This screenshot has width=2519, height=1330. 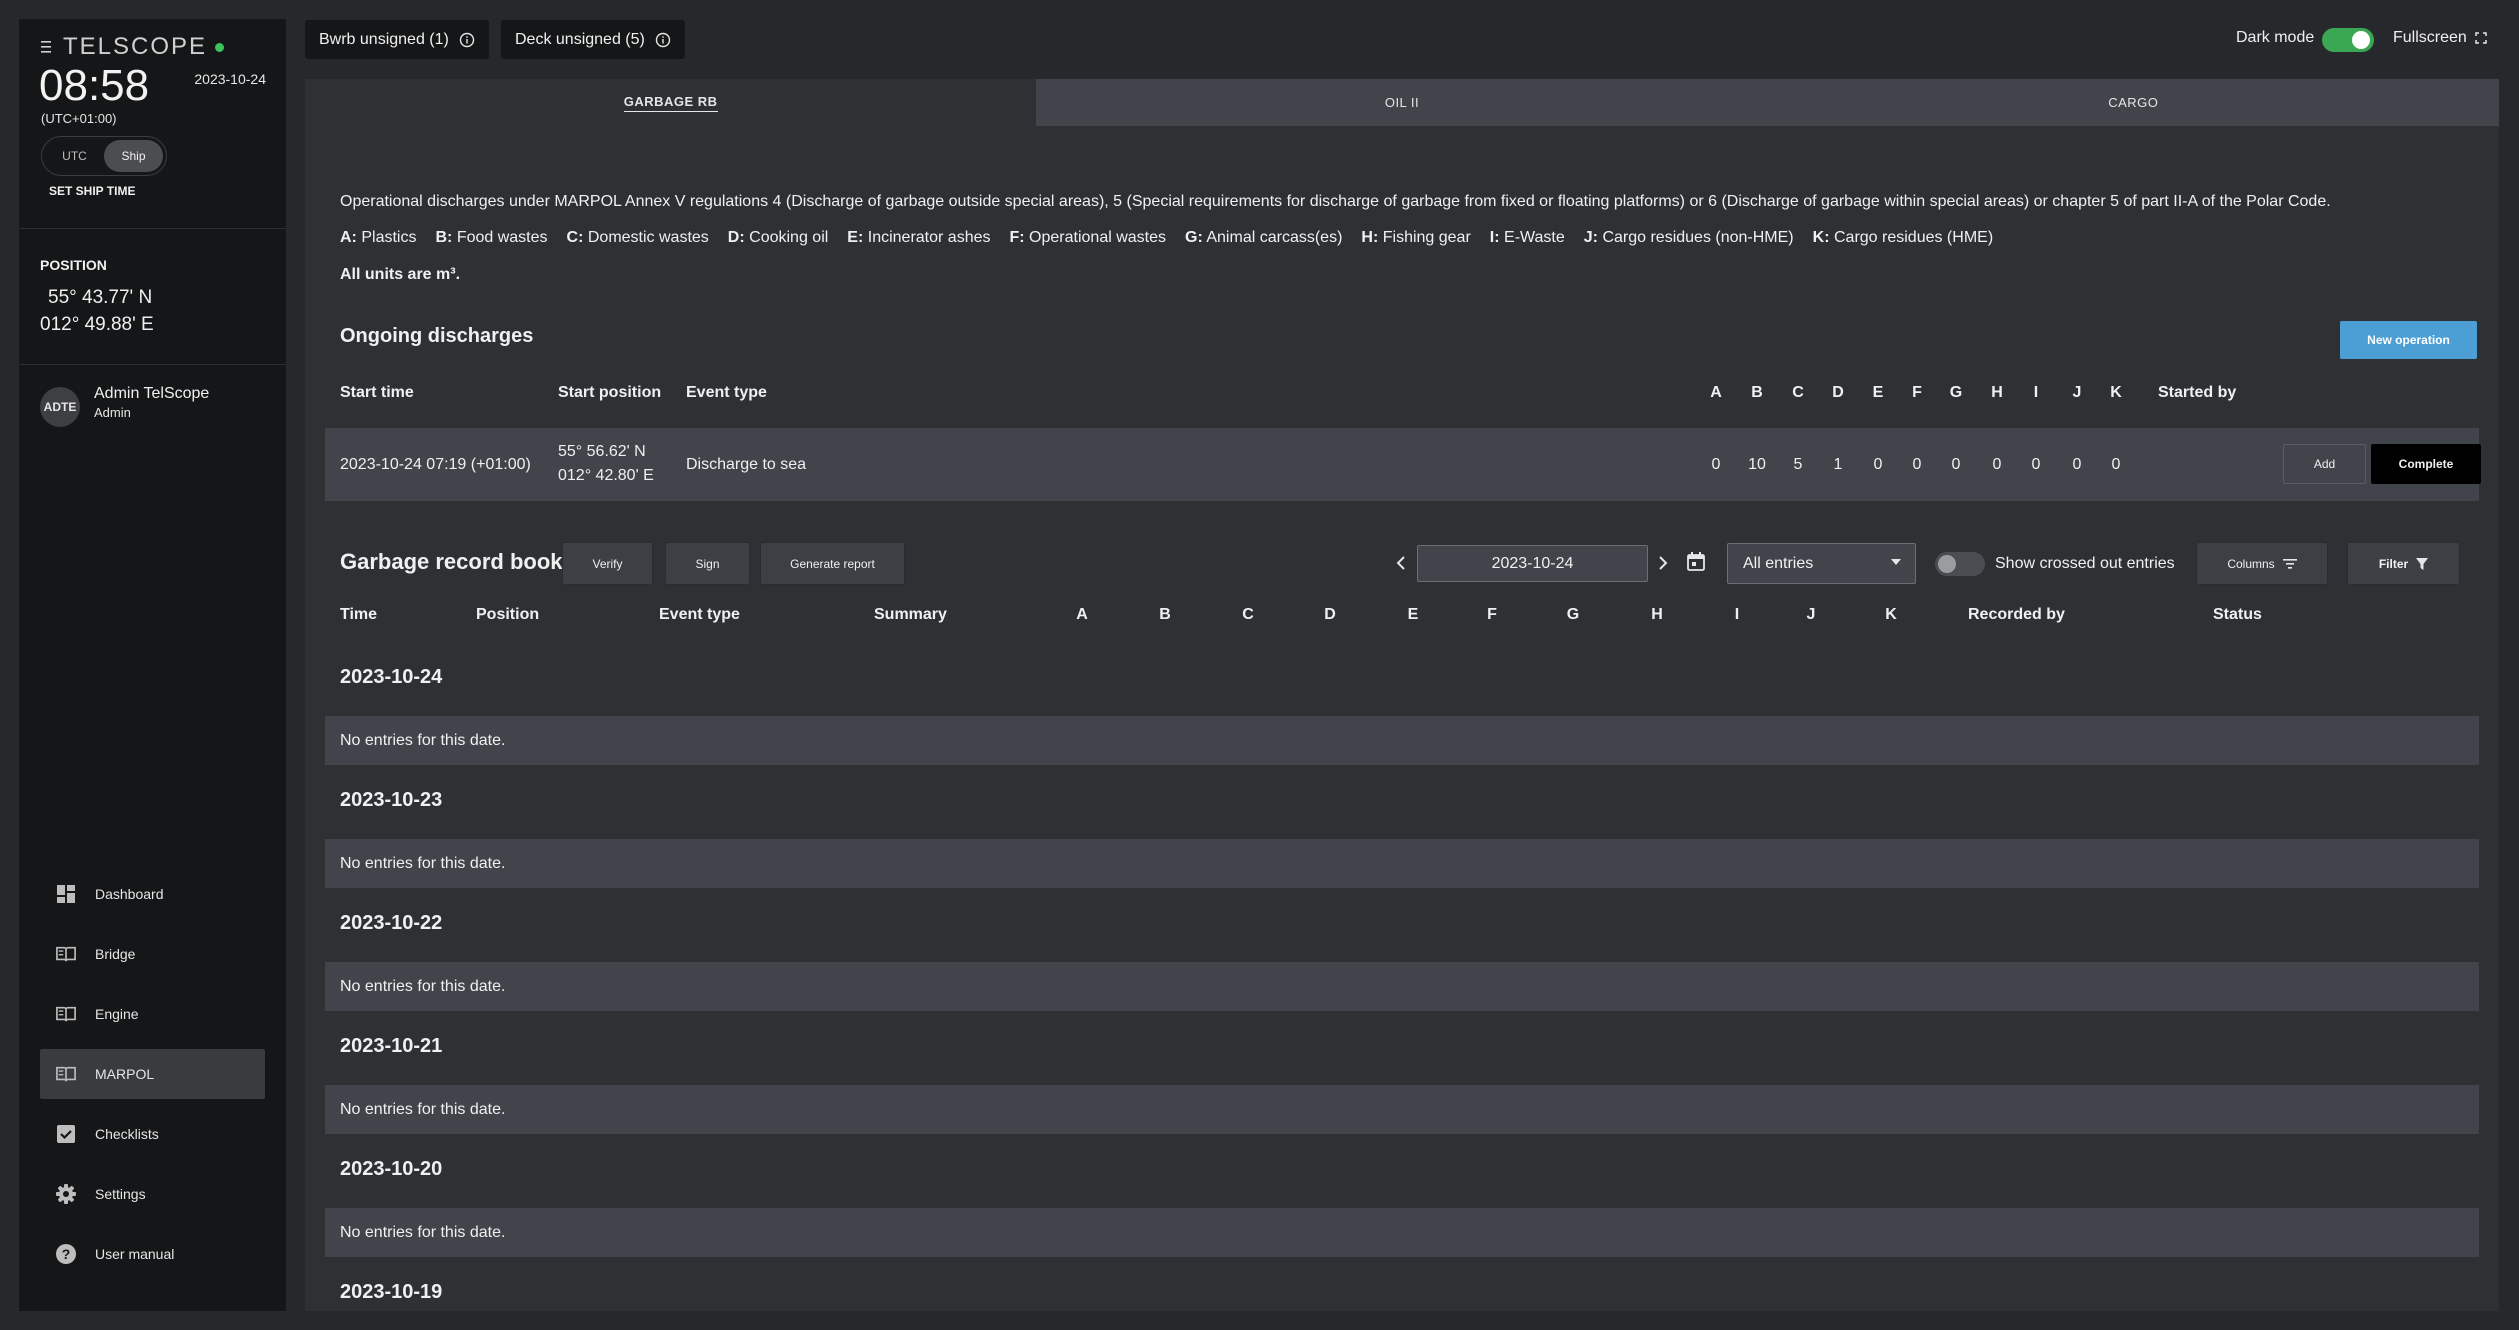 I want to click on checkbox-icon, so click(x=66, y=1134).